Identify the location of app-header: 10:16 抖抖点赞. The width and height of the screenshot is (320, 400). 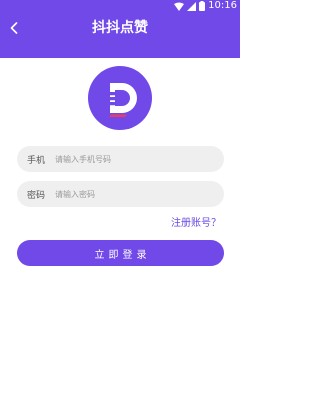
(120, 29).